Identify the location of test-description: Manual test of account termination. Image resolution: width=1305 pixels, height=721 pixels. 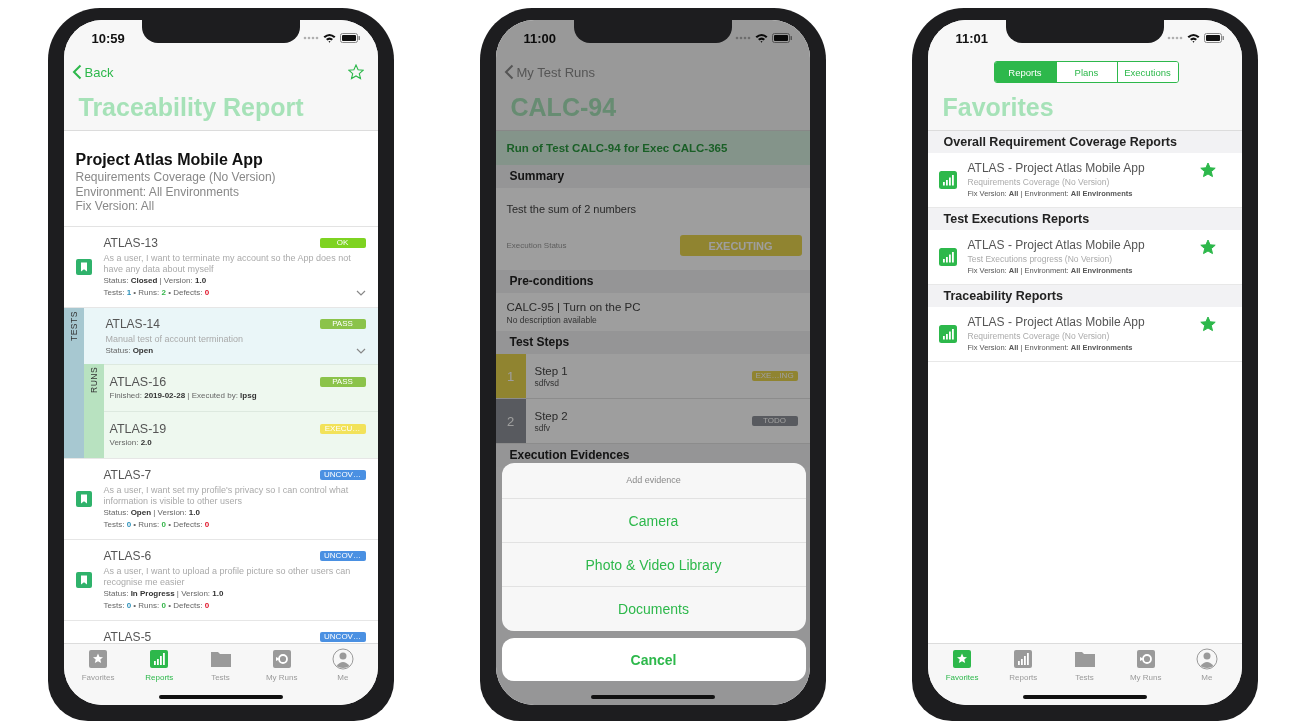
(175, 339).